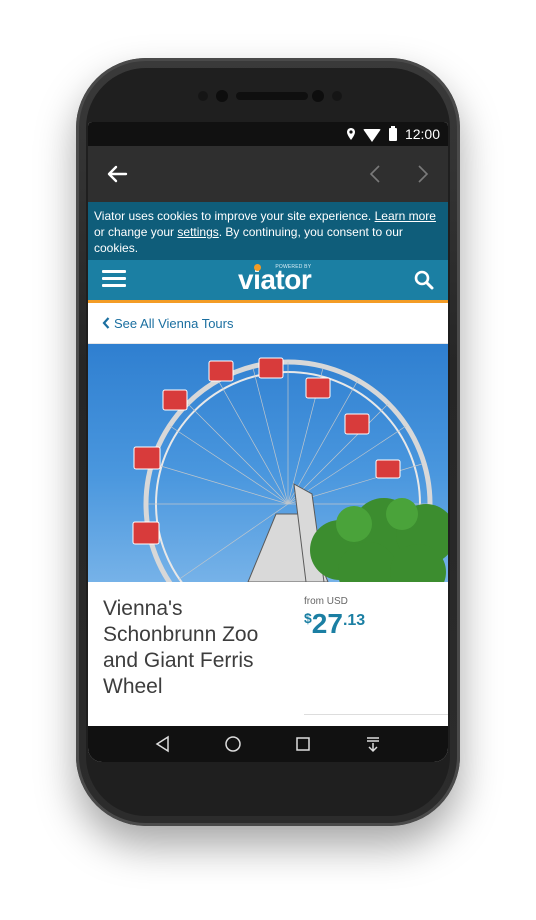  I want to click on battery-icon, so click(392, 133).